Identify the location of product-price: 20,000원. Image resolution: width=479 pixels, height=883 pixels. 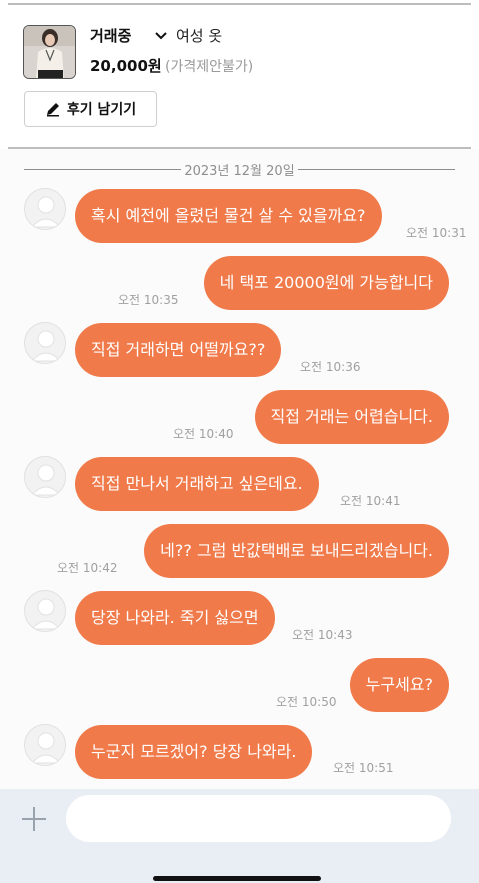
(126, 66).